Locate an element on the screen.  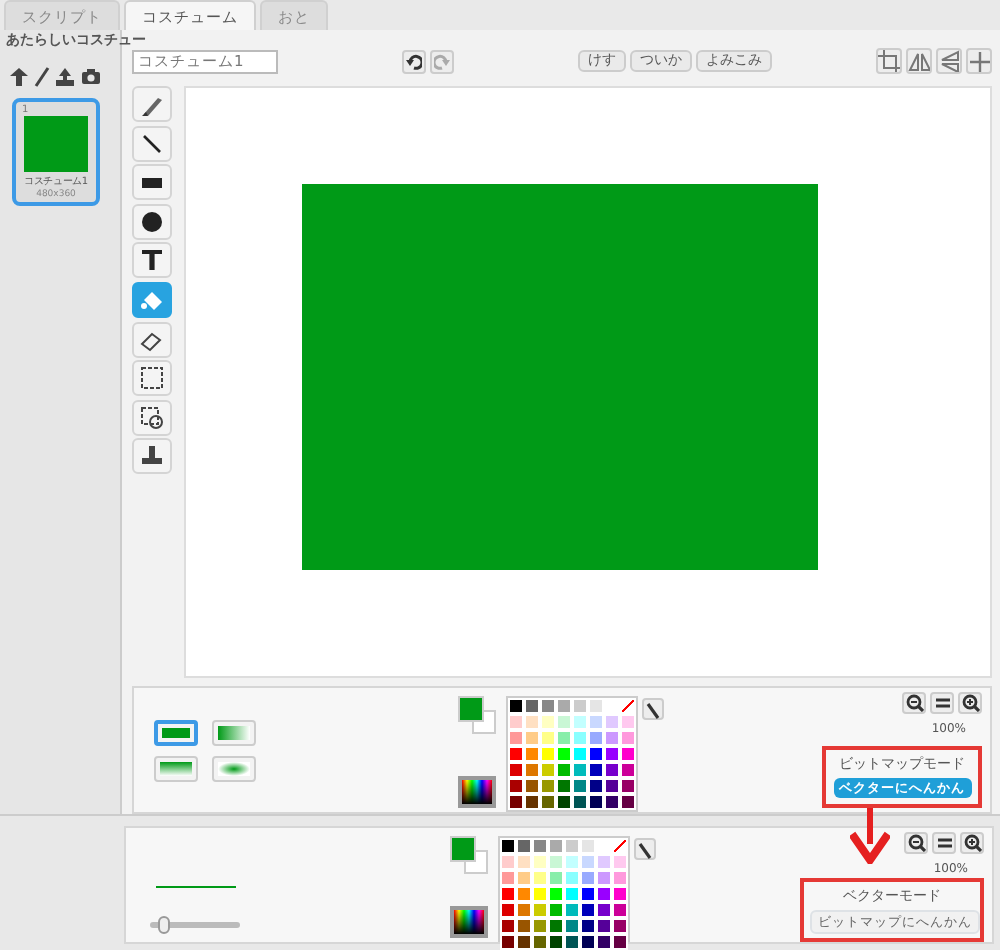
undo-icon is located at coordinates (414, 61).